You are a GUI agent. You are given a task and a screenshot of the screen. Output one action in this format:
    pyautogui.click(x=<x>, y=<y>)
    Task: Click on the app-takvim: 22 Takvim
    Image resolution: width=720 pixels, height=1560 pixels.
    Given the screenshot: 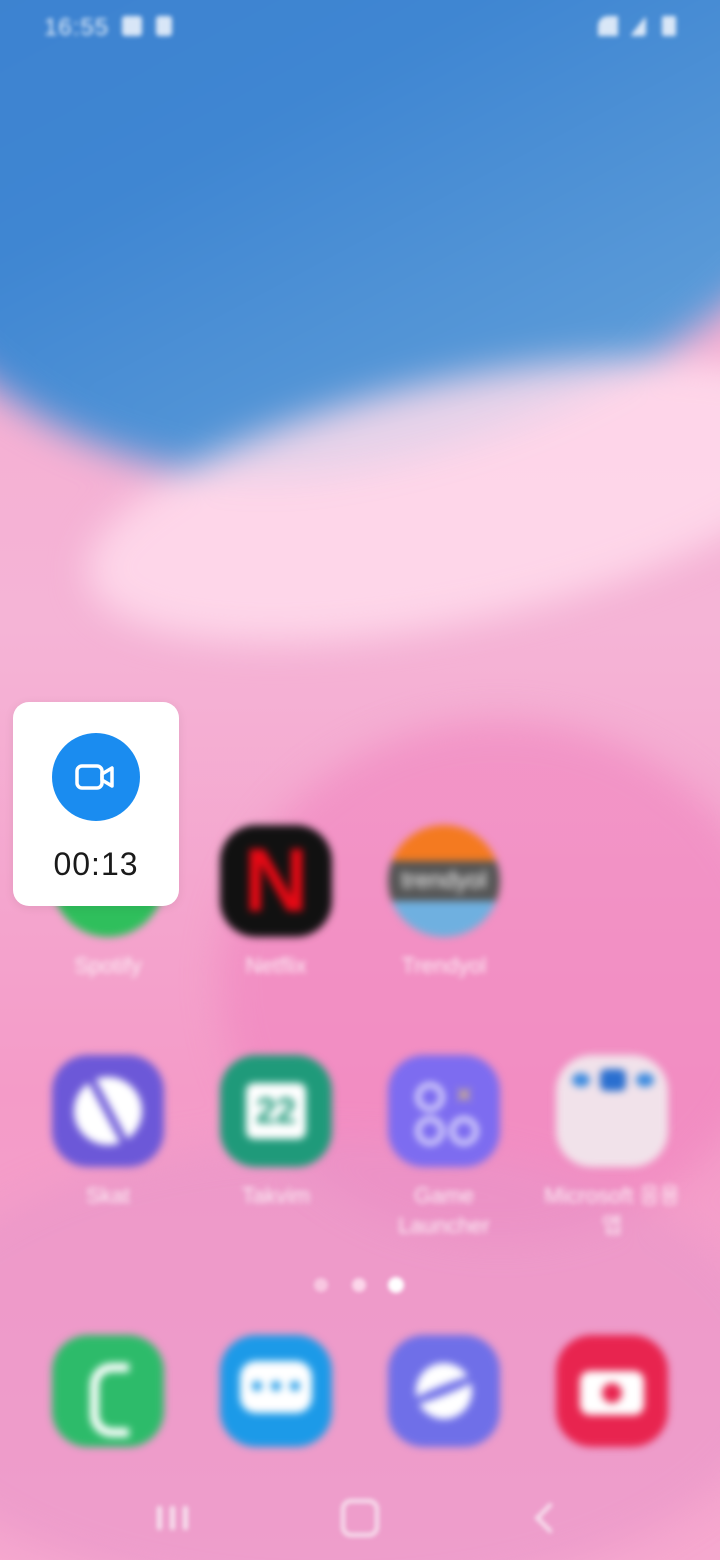 What is the action you would take?
    pyautogui.click(x=276, y=1133)
    